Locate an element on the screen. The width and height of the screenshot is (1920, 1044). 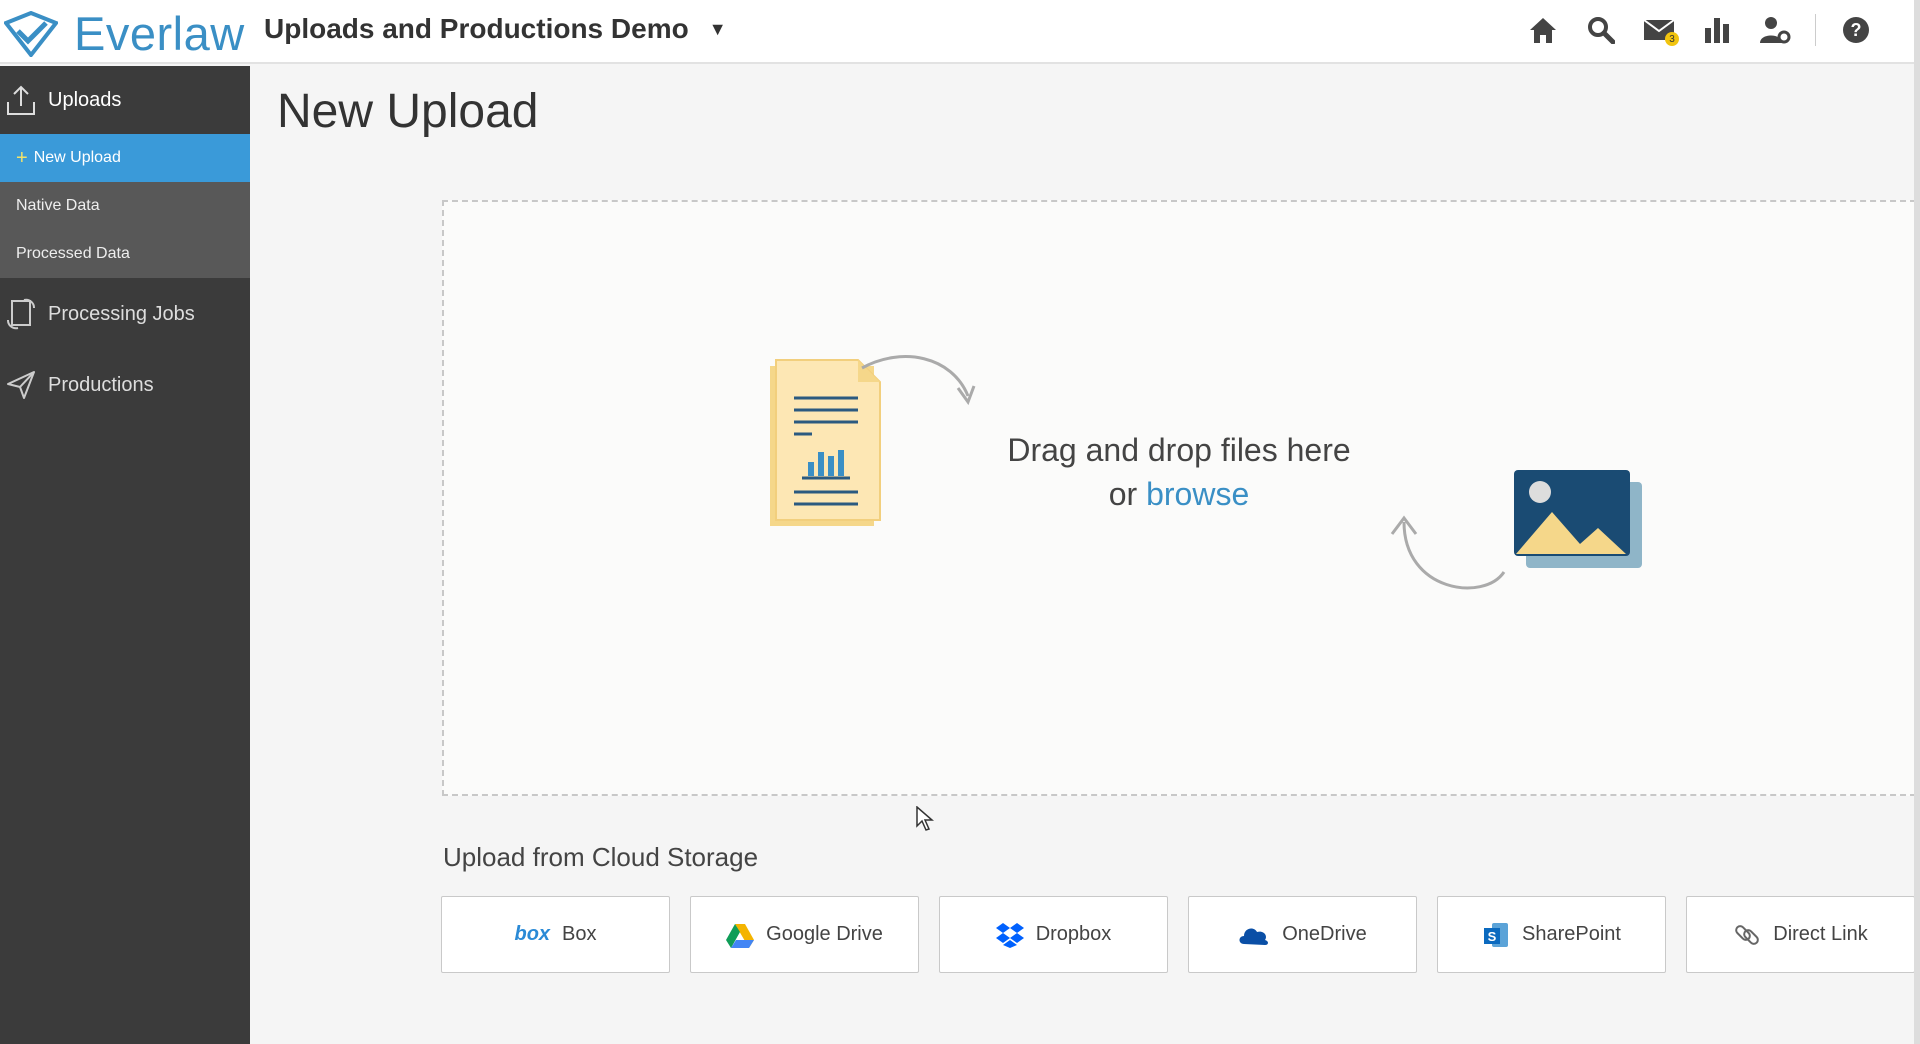
toolbar-divider is located at coordinates (1815, 30).